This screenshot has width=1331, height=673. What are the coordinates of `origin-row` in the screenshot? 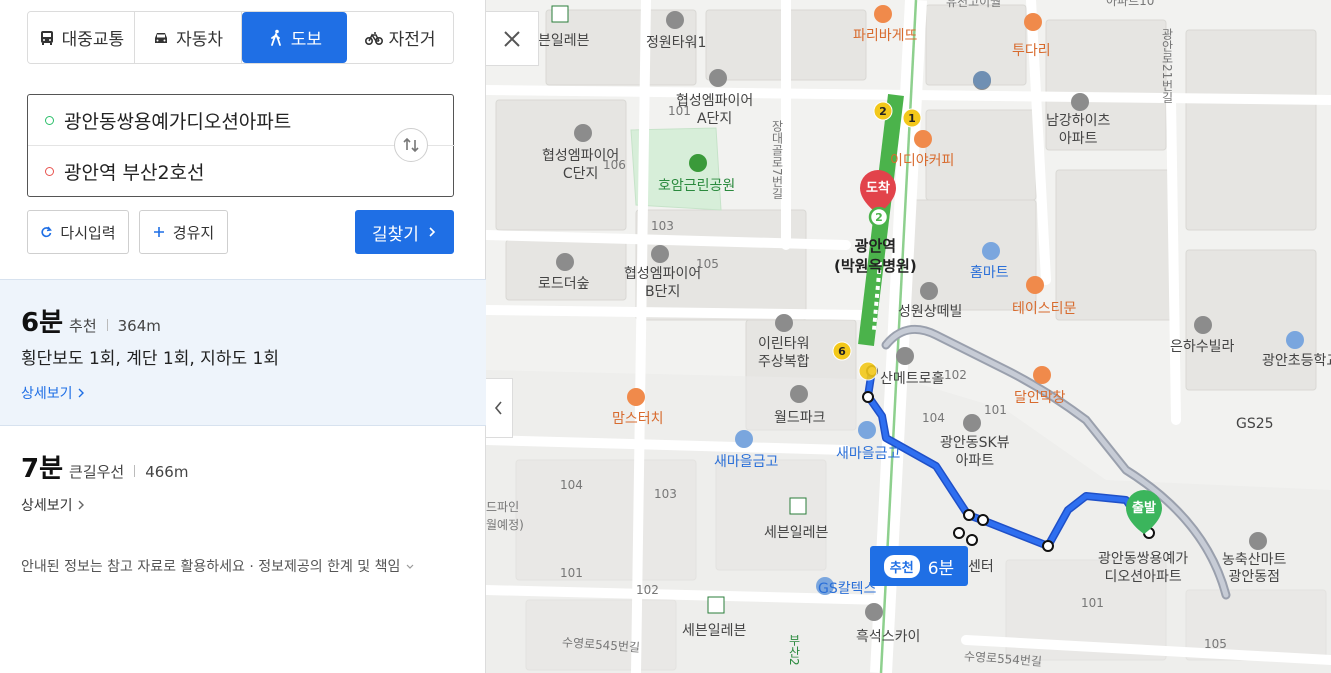 It's located at (241, 120).